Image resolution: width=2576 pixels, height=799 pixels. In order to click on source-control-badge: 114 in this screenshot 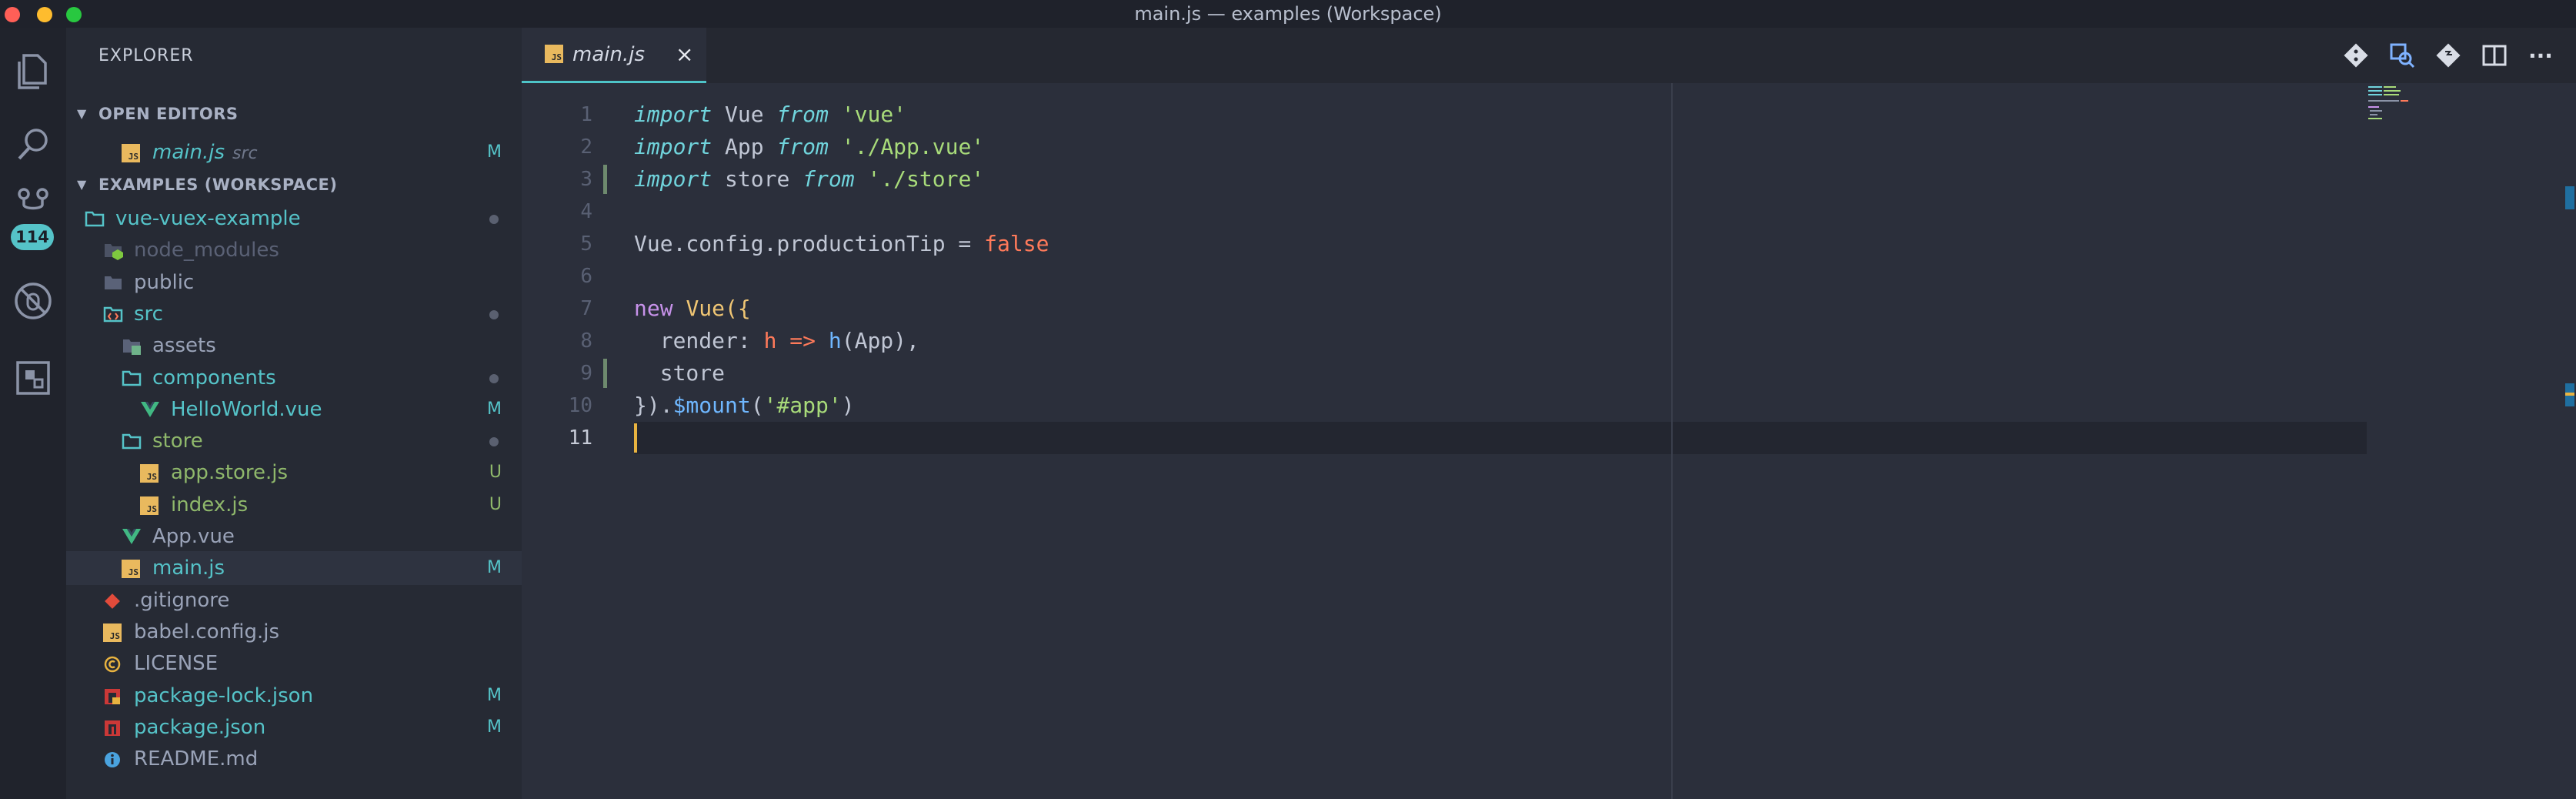, I will do `click(32, 237)`.